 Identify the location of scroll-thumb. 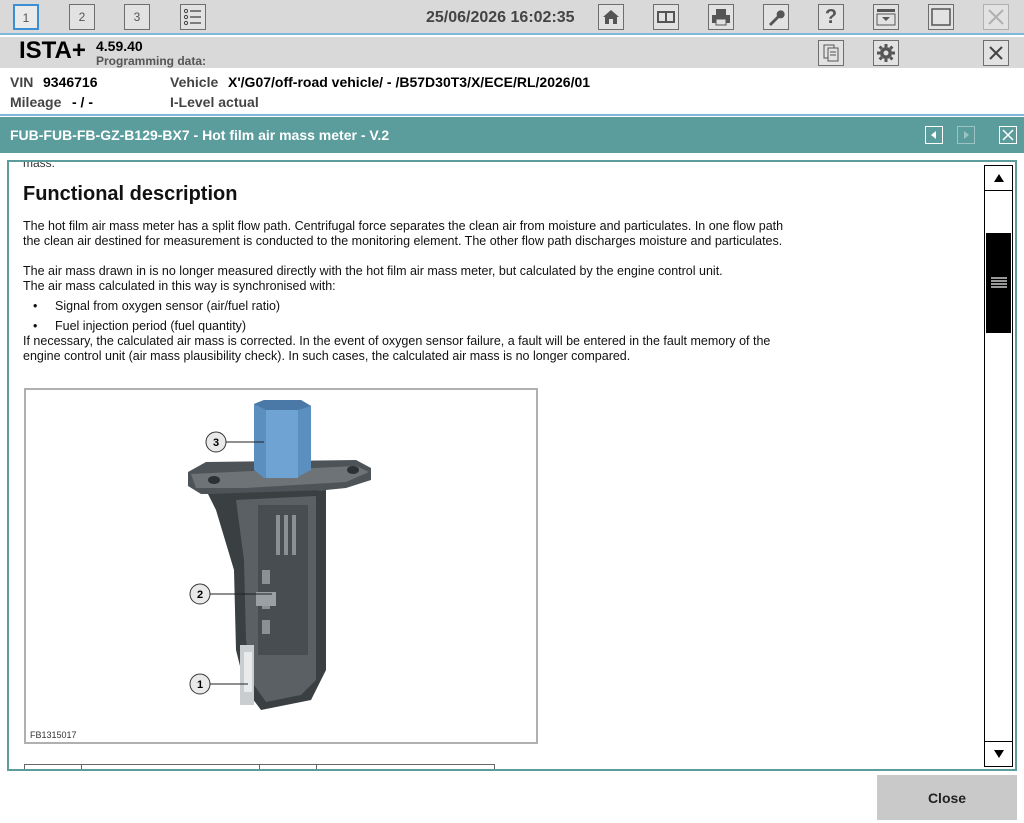
(998, 283).